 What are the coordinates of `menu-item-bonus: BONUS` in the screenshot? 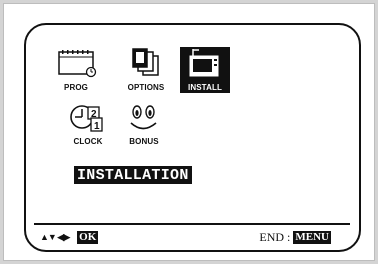 It's located at (144, 124).